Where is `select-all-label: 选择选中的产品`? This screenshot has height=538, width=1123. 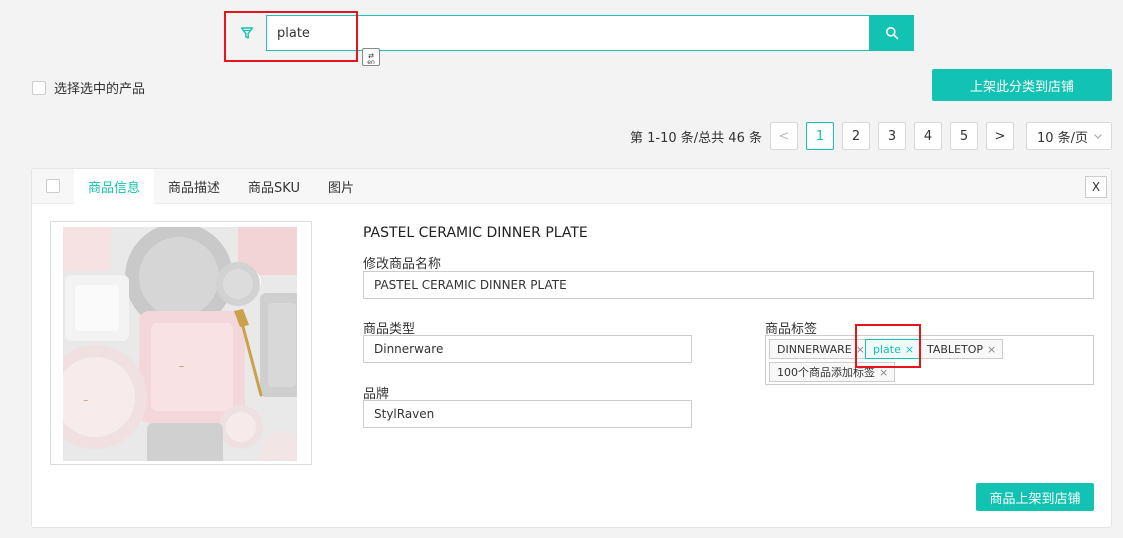 select-all-label: 选择选中的产品 is located at coordinates (100, 89).